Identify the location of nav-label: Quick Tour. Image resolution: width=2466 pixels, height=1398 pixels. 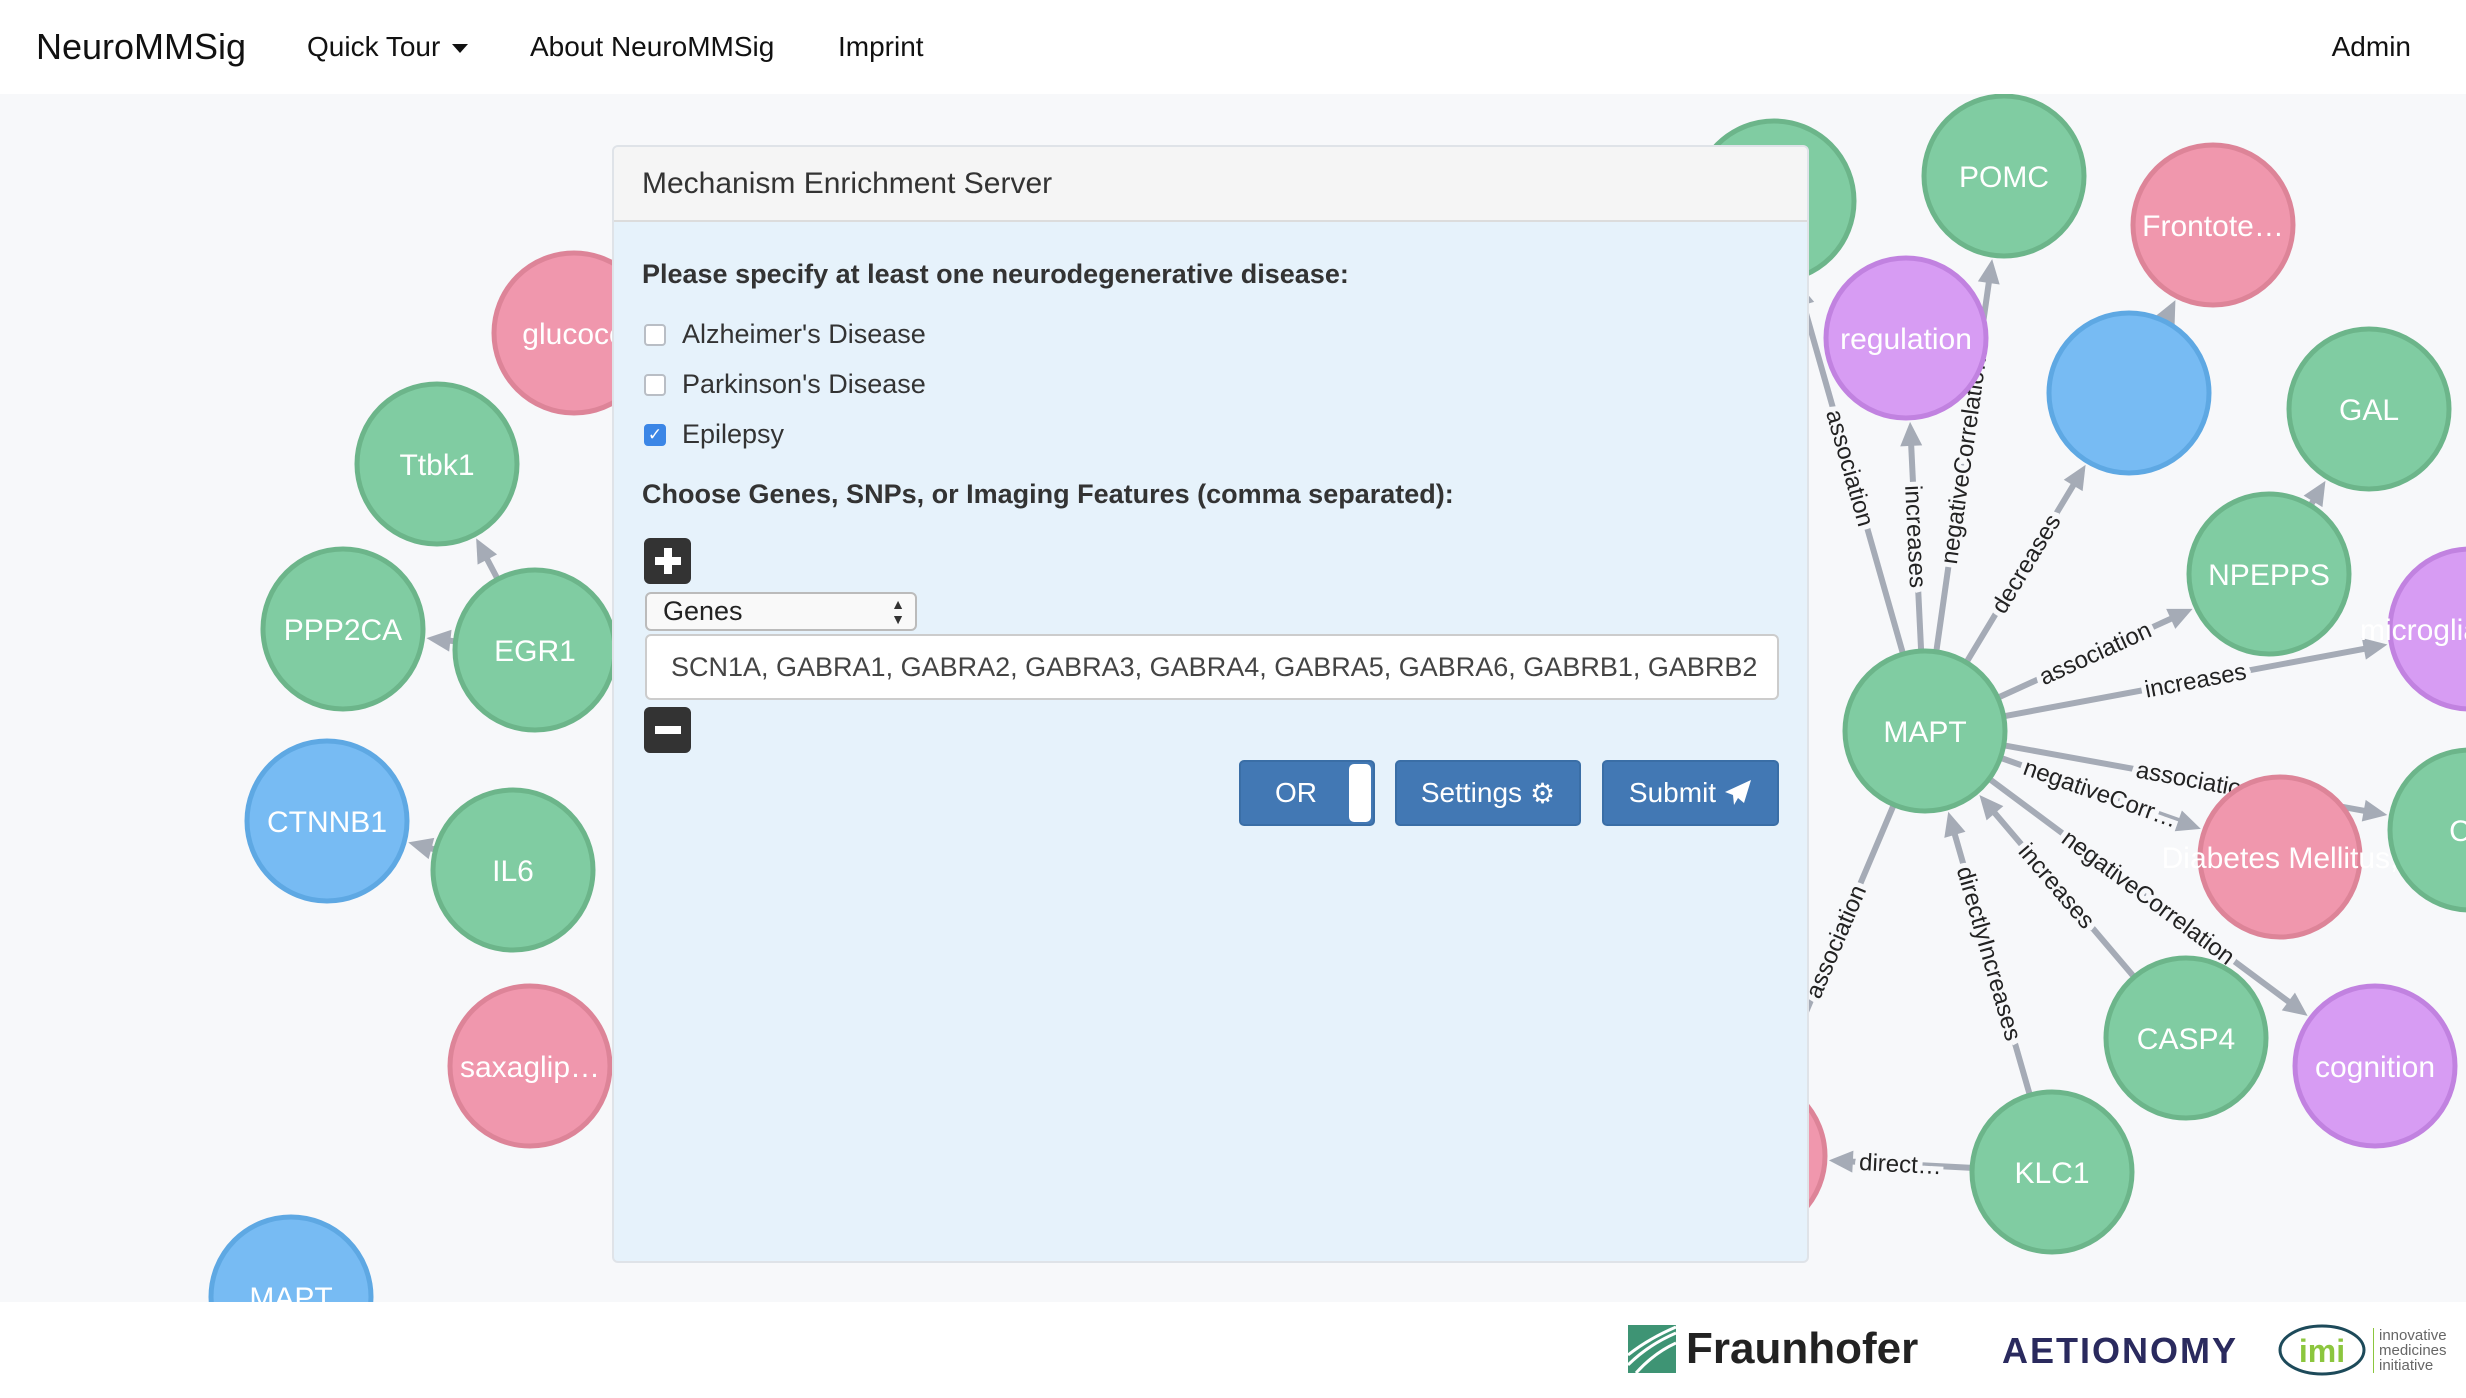
(374, 46).